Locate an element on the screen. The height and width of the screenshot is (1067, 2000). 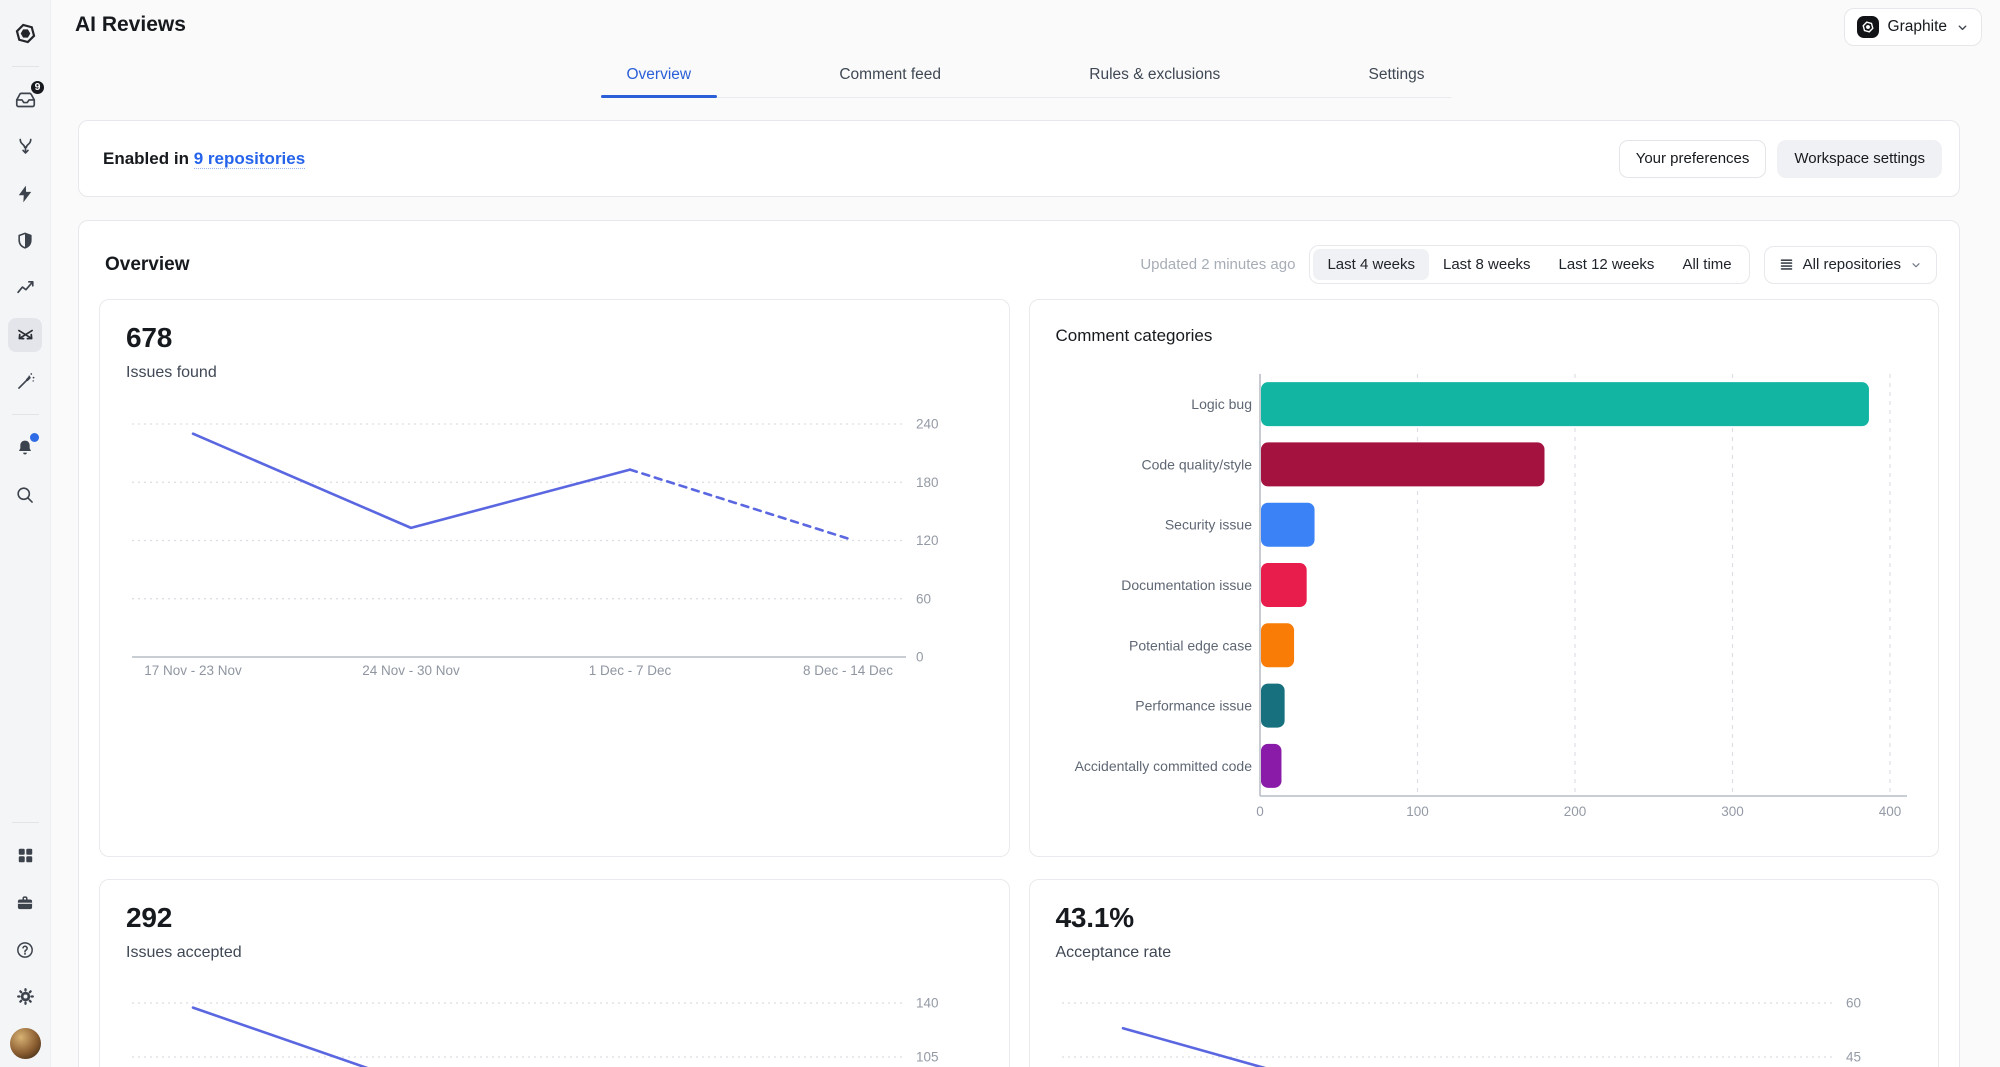
briefcase-icon is located at coordinates (25, 903).